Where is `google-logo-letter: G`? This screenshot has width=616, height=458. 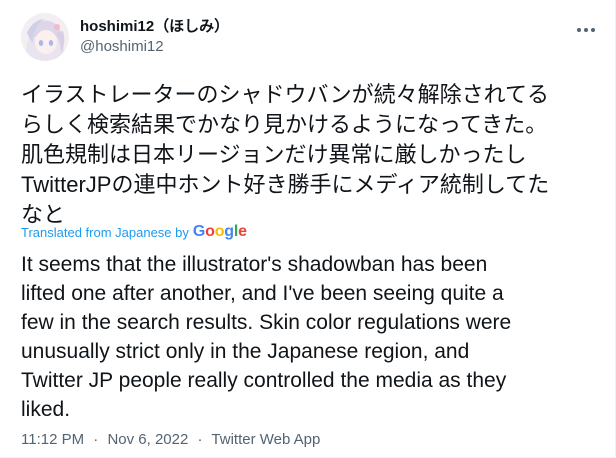 google-logo-letter: G is located at coordinates (199, 231).